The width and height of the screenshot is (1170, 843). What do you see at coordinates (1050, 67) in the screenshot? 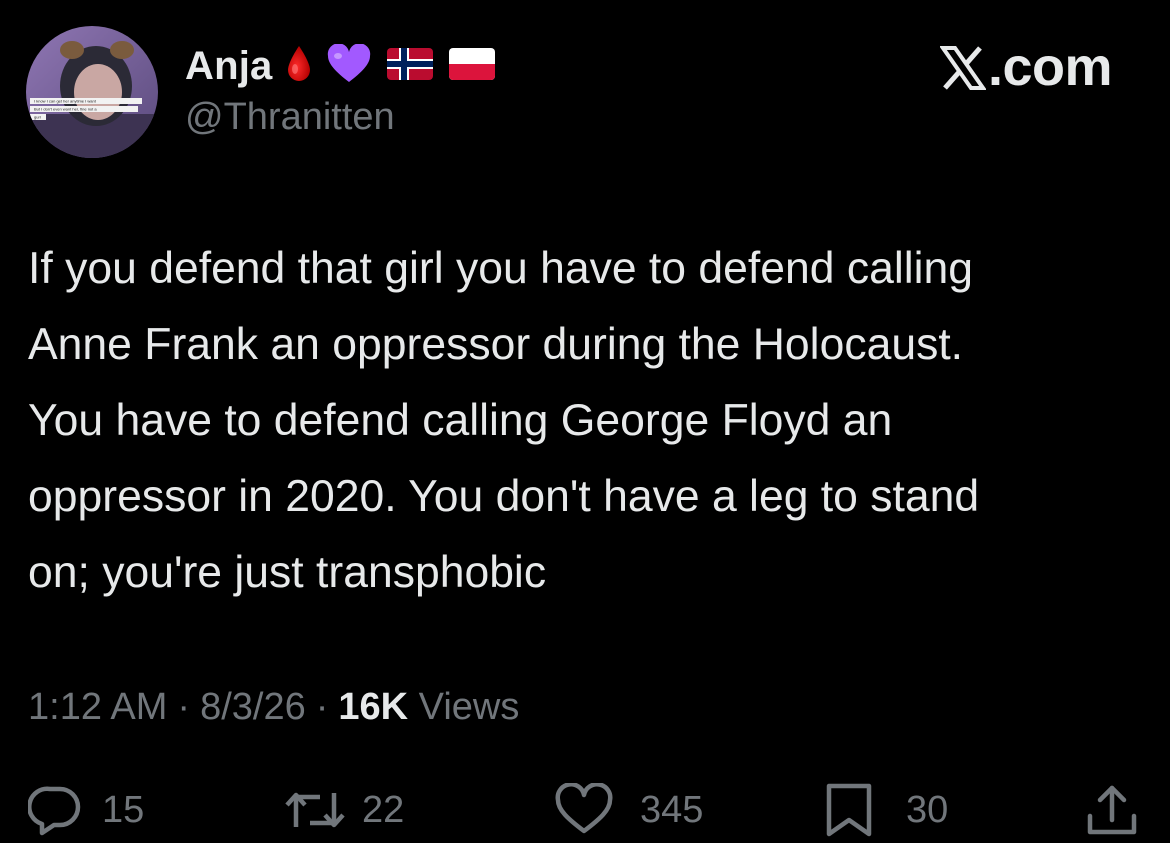
I see `brand-domain: .com` at bounding box center [1050, 67].